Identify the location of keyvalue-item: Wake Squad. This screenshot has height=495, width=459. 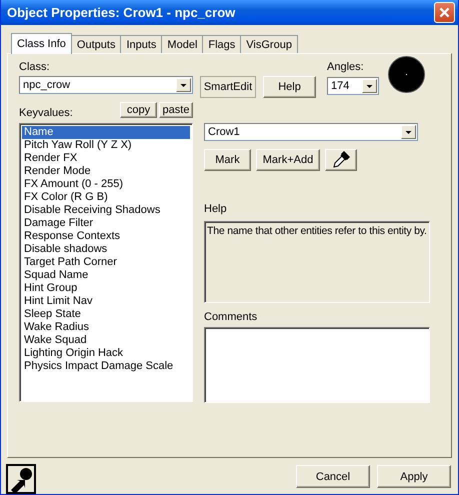
(106, 340).